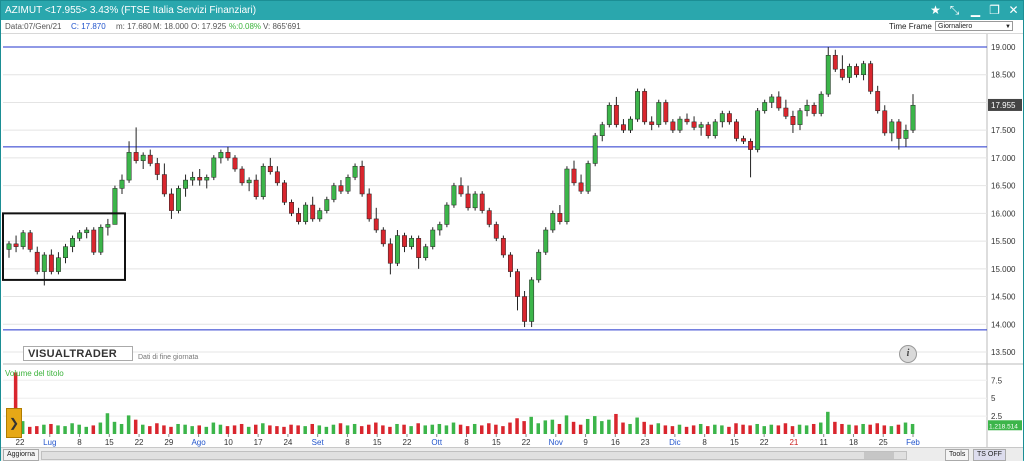 The width and height of the screenshot is (1024, 461). What do you see at coordinates (228, 442) in the screenshot?
I see `date-tick-label: 10` at bounding box center [228, 442].